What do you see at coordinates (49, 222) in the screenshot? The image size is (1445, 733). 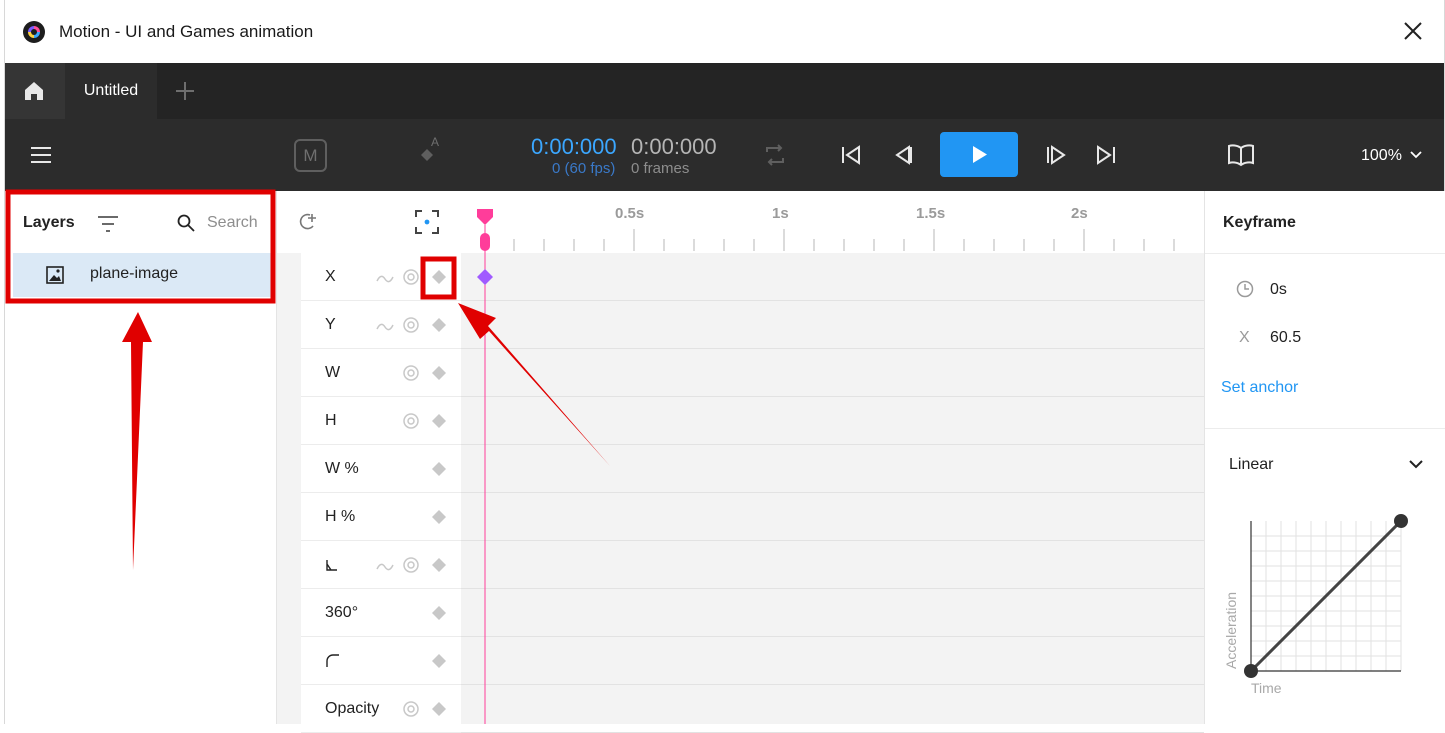 I see `layers-title: Layers` at bounding box center [49, 222].